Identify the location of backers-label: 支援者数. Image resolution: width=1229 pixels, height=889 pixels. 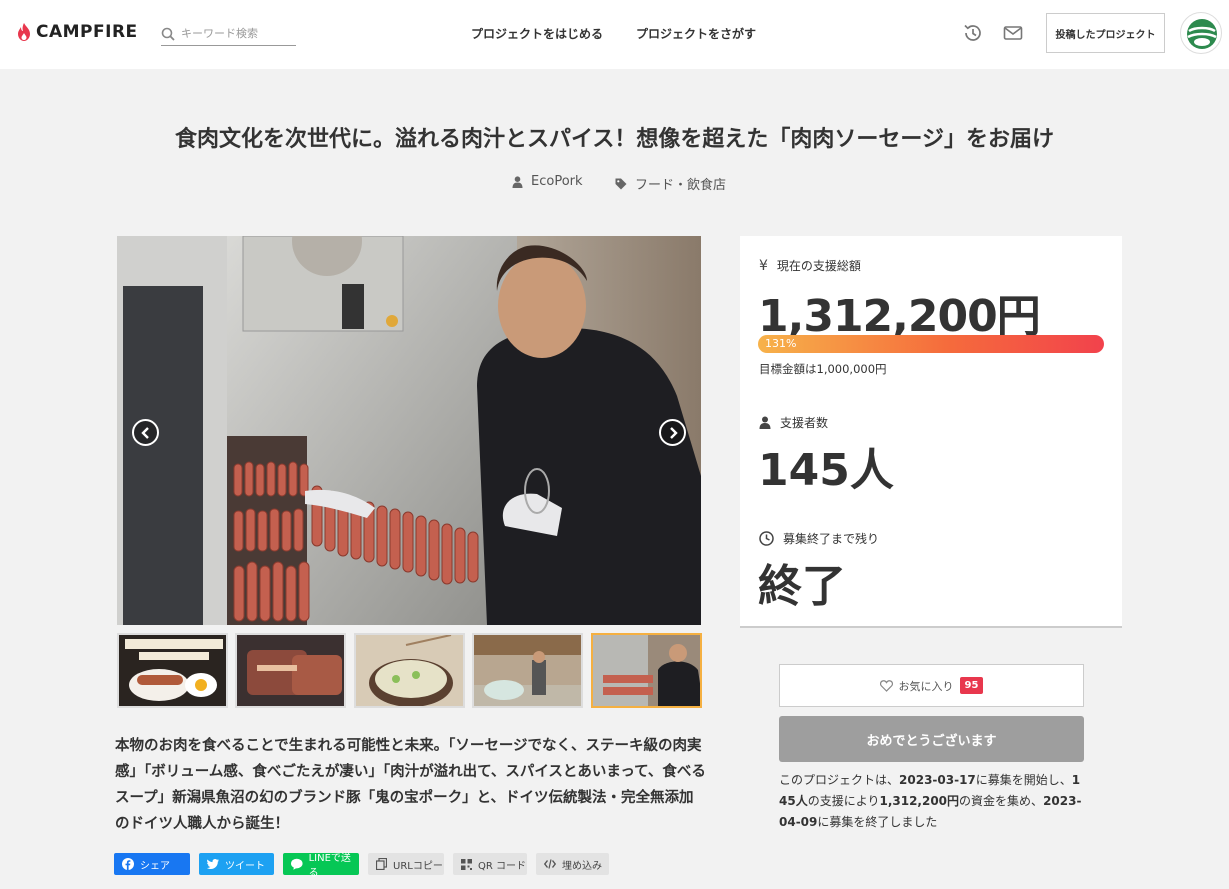
(804, 423).